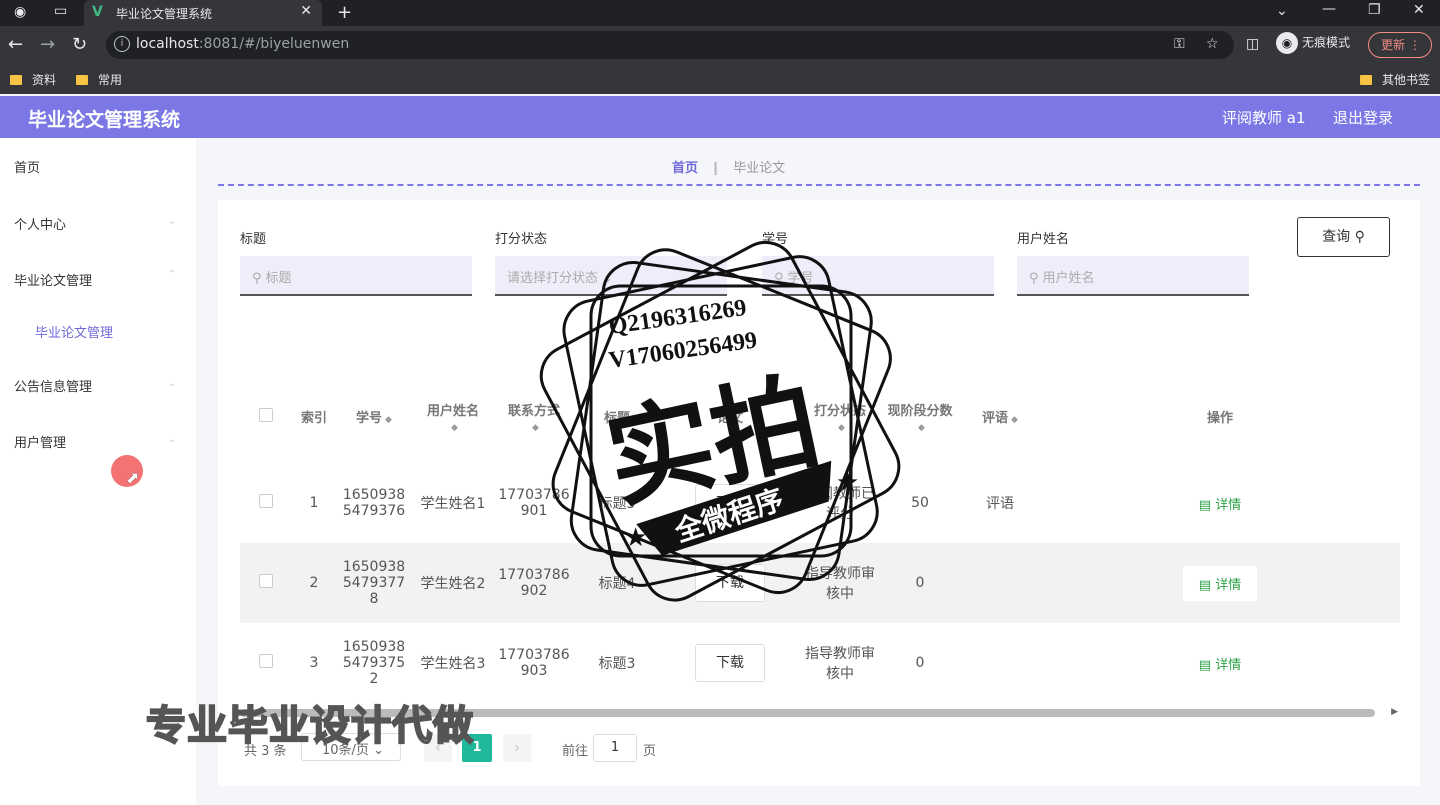 This screenshot has width=1440, height=805. I want to click on sidebar-icon: ◫, so click(1252, 44).